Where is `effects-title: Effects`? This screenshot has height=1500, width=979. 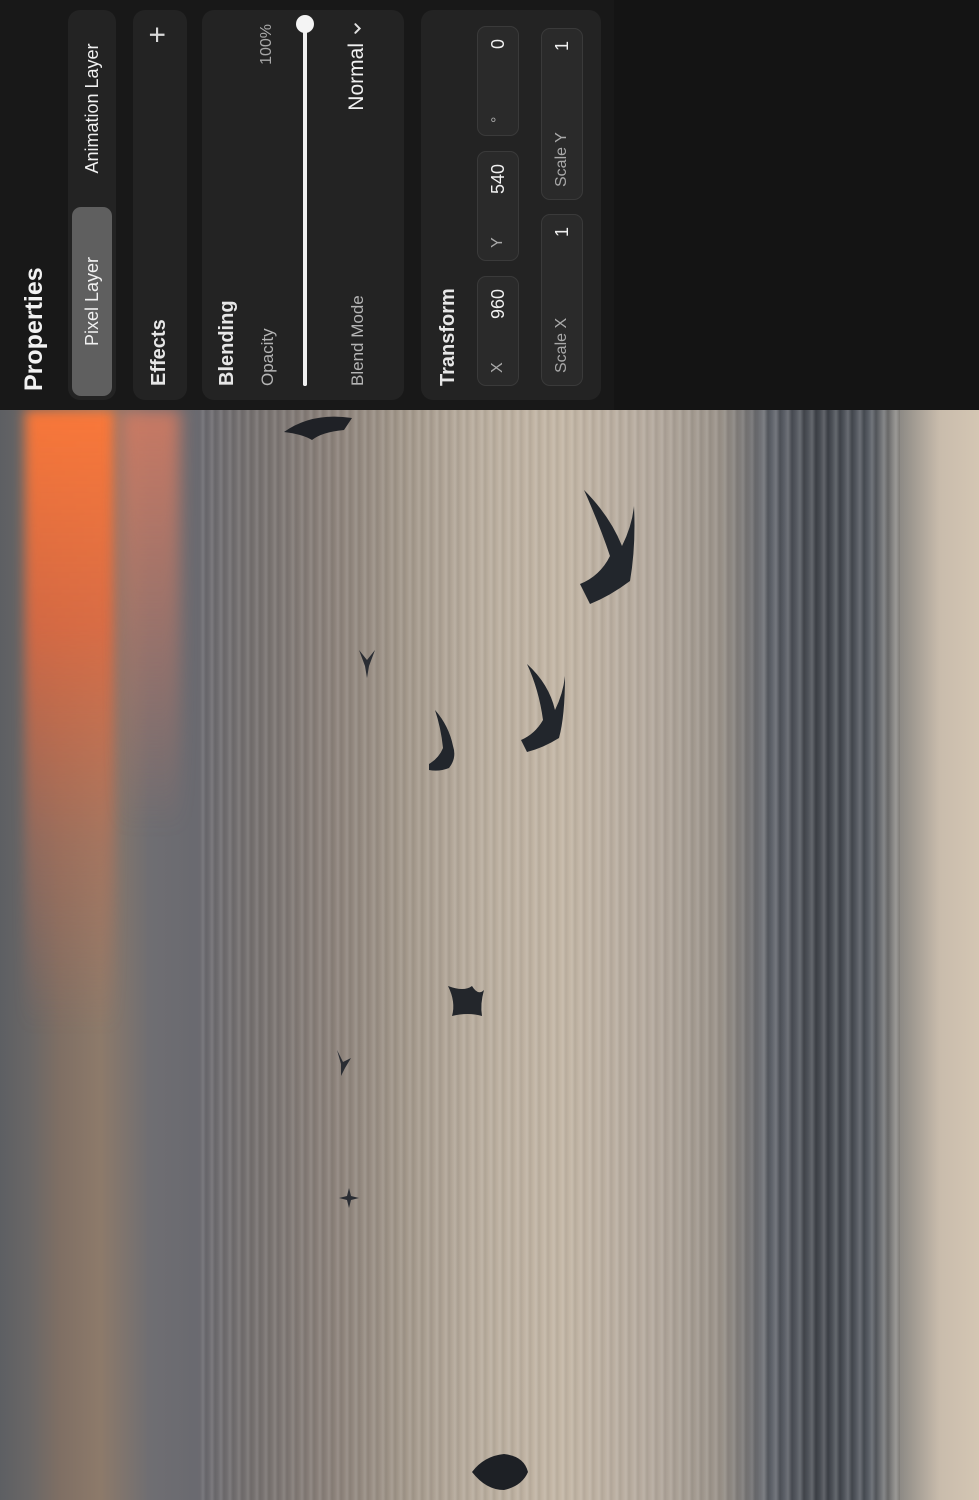
effects-title: Effects is located at coordinates (159, 352).